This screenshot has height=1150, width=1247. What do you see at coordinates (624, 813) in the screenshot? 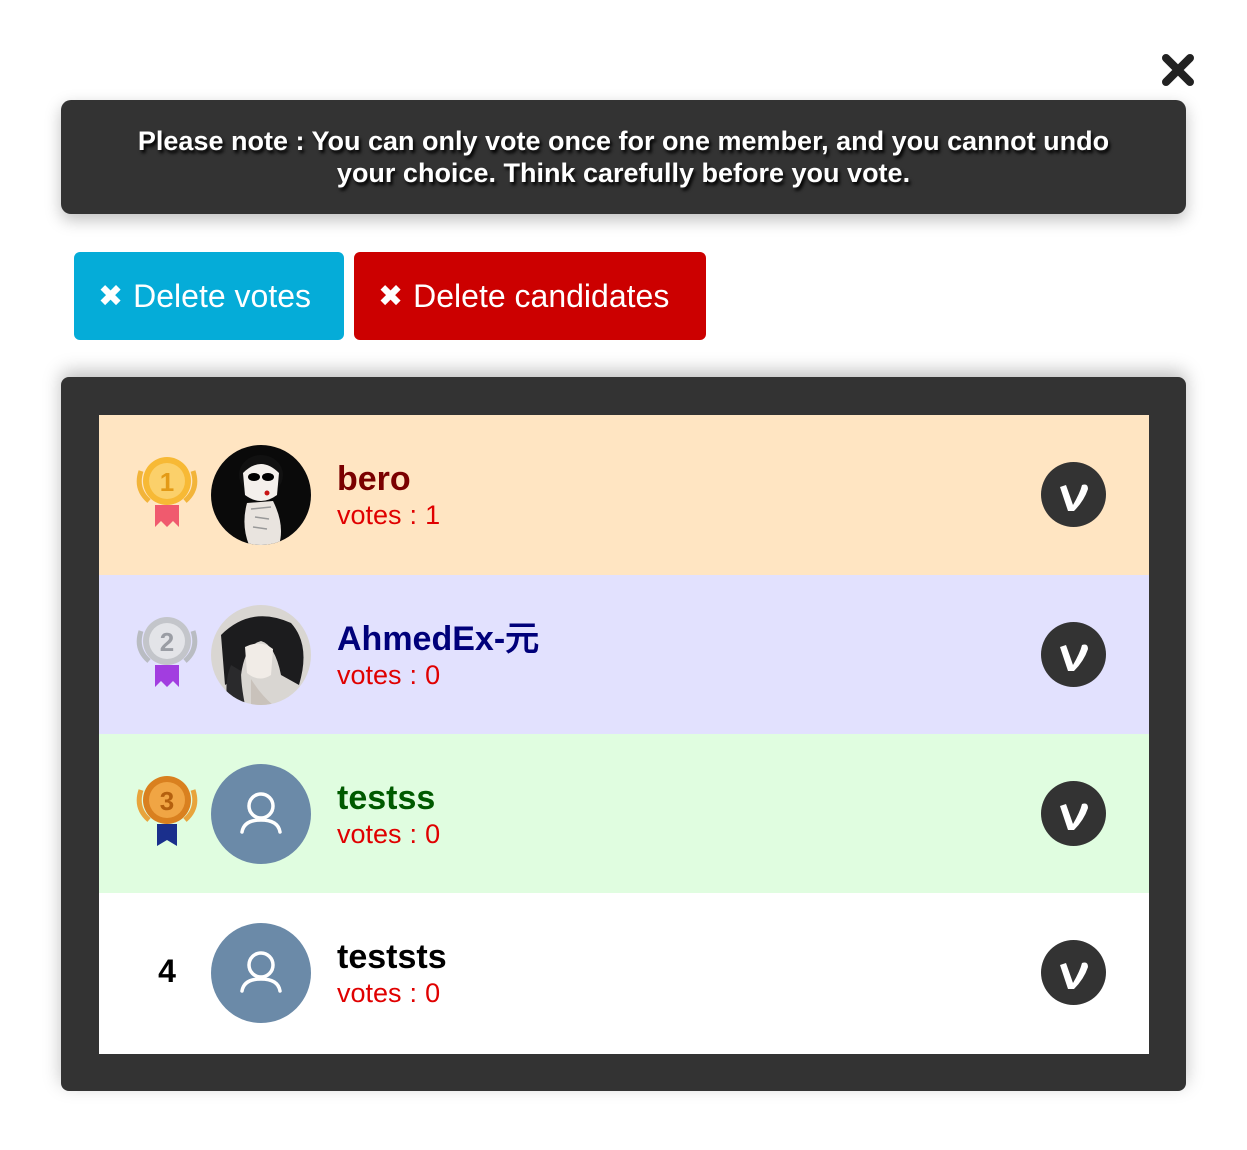
I see `candidate-row: 3 testss votes:0` at bounding box center [624, 813].